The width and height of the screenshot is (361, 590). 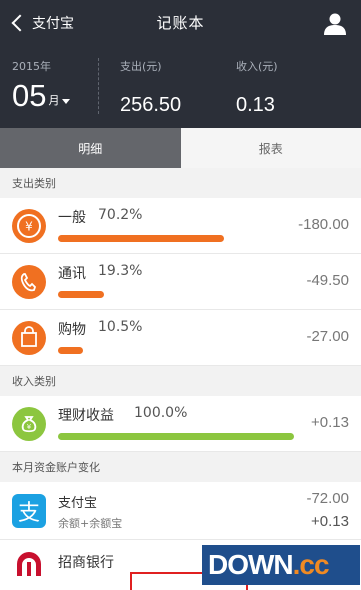 I want to click on tab-report: 报表, so click(x=270, y=148).